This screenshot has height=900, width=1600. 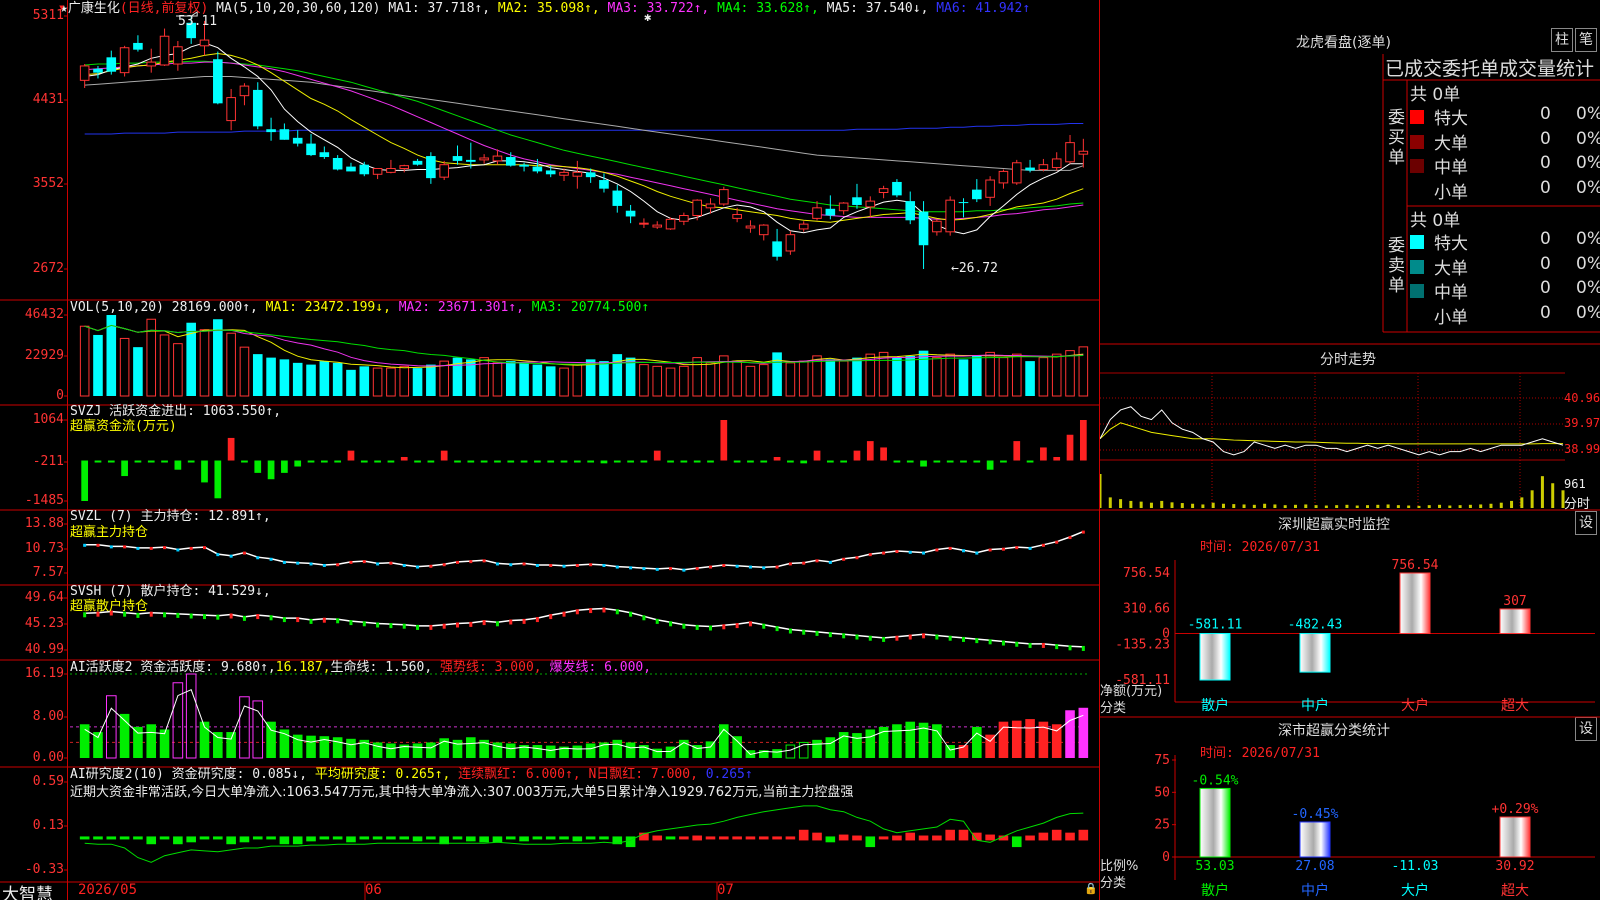 I want to click on vol-axis-label: 0, so click(x=60, y=395).